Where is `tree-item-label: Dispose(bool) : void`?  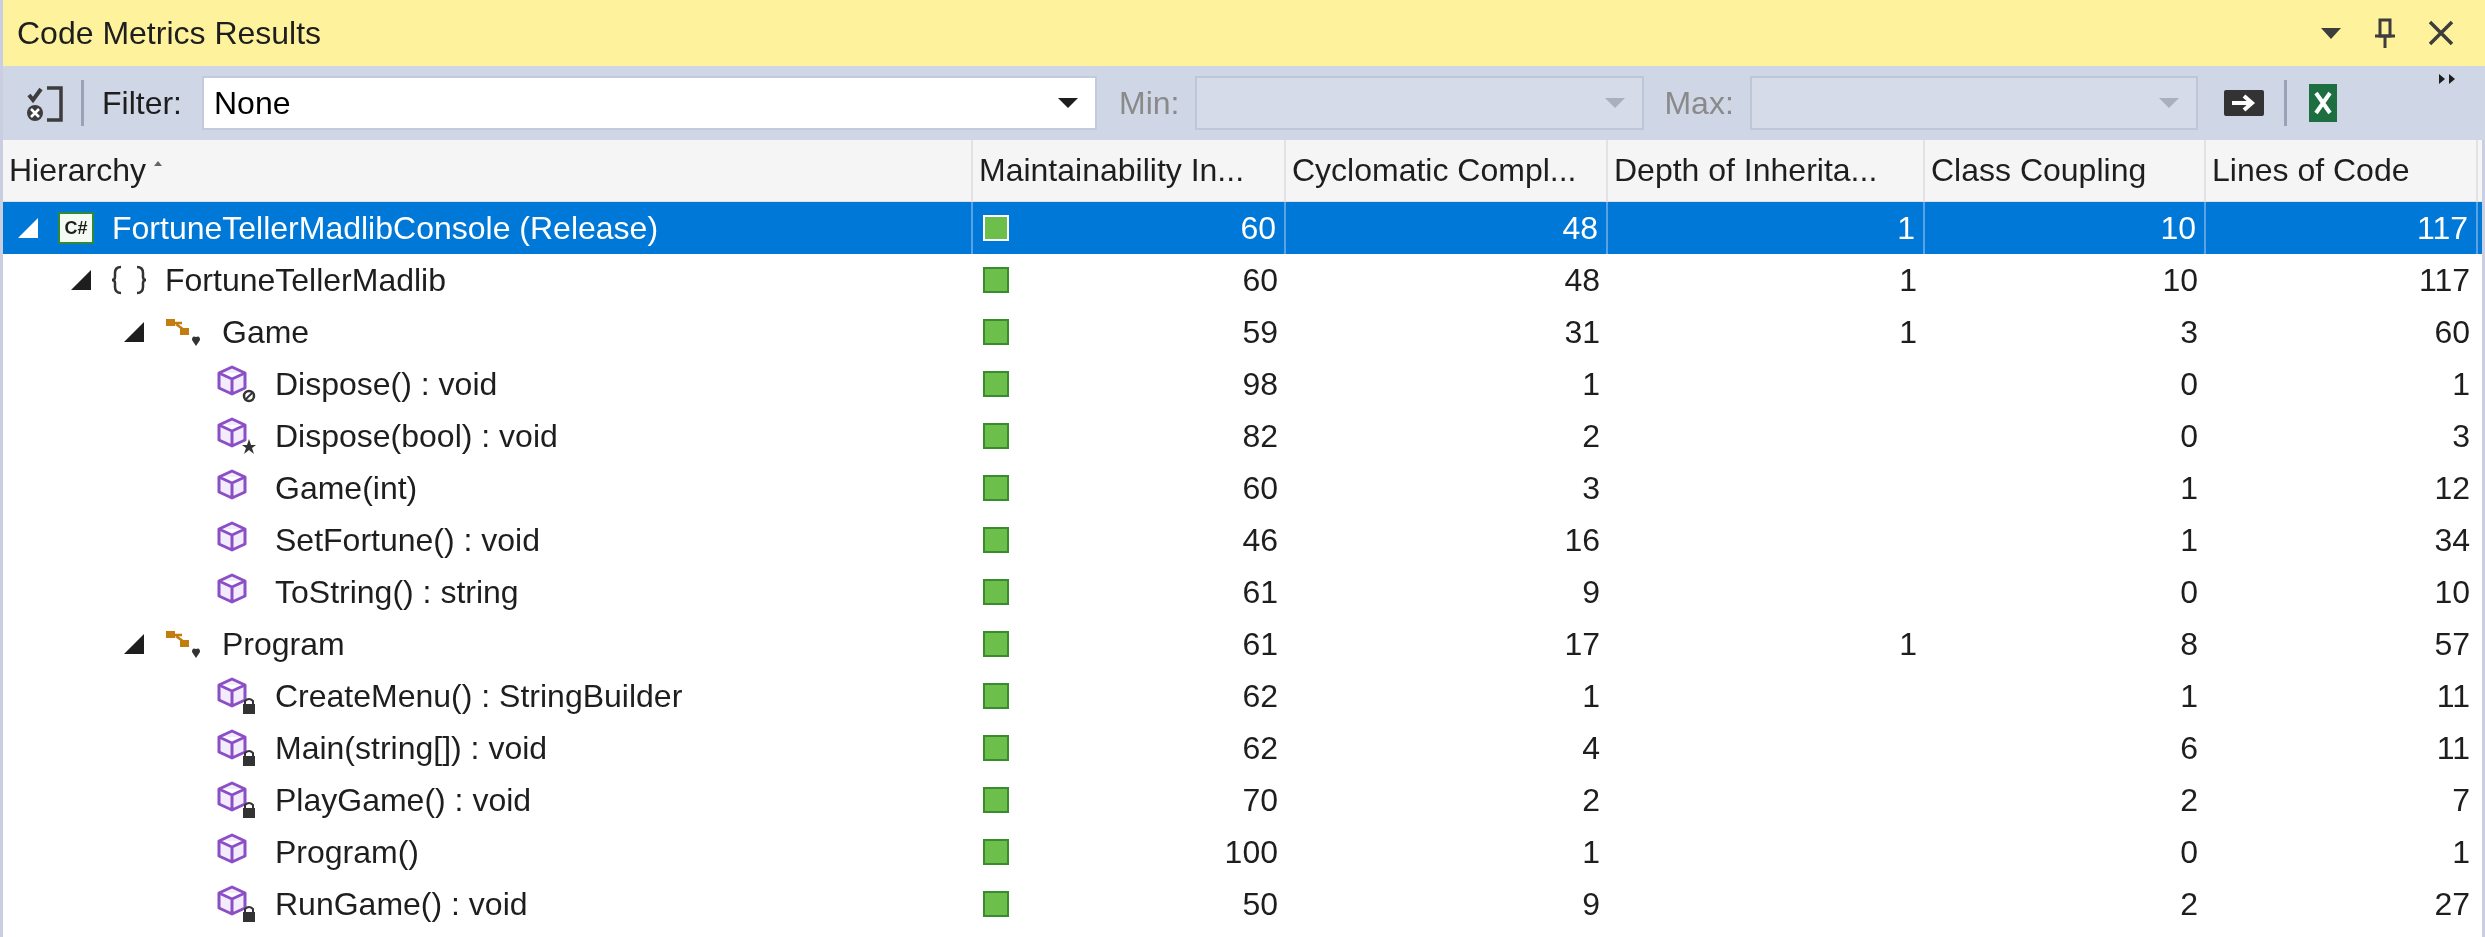 tree-item-label: Dispose(bool) : void is located at coordinates (416, 436).